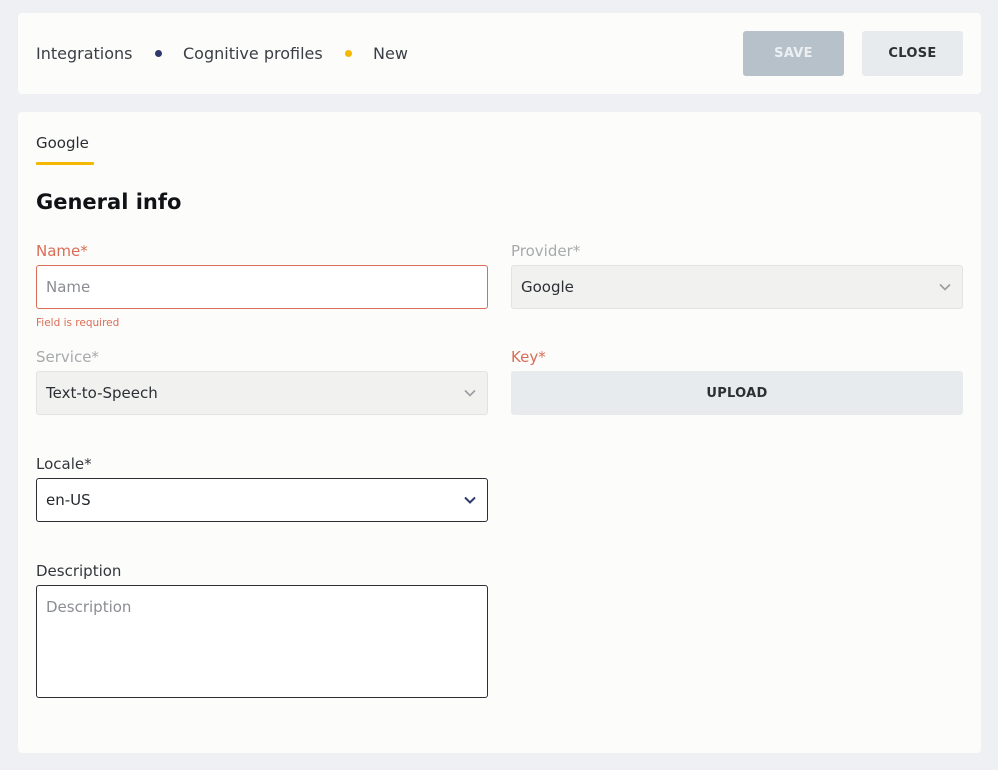 This screenshot has width=998, height=770. Describe the element at coordinates (84, 53) in the screenshot. I see `breadcrumb-integrations: Integrations` at that location.